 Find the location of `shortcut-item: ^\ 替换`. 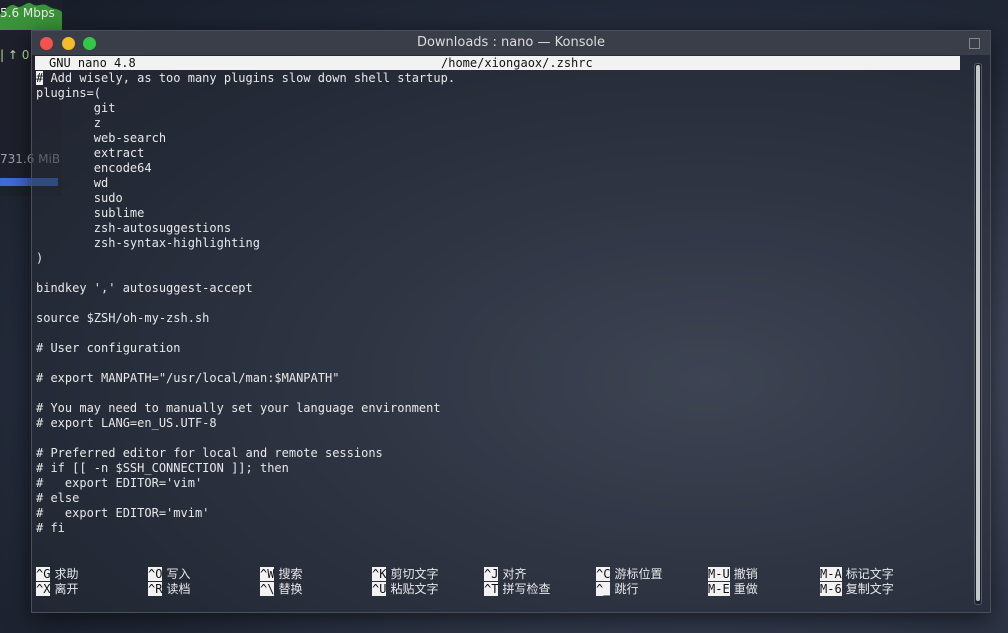

shortcut-item: ^\ 替换 is located at coordinates (281, 589).